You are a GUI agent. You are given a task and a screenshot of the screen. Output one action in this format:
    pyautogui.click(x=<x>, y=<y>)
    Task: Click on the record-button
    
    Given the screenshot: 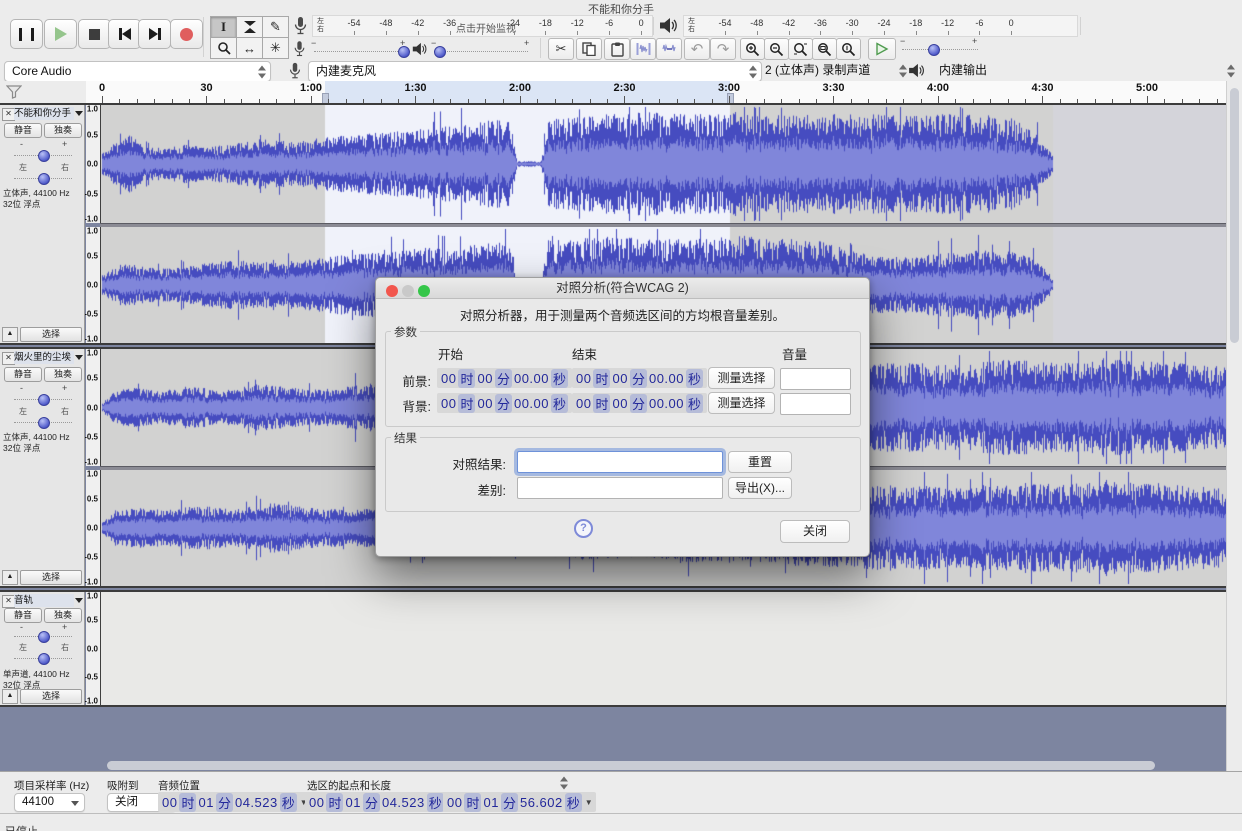 What is the action you would take?
    pyautogui.click(x=186, y=34)
    